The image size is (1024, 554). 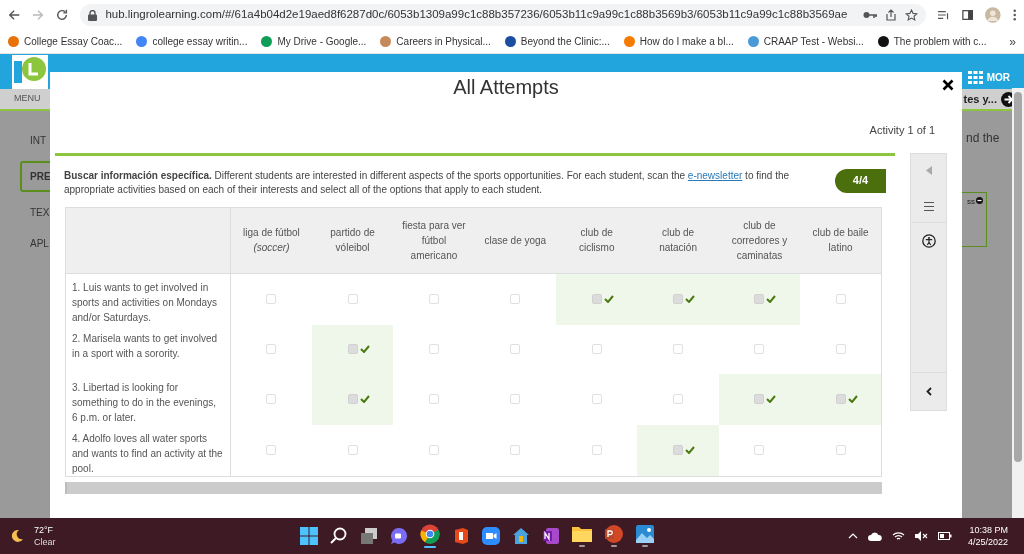 What do you see at coordinates (860, 180) in the screenshot?
I see `score-badge: 4/4` at bounding box center [860, 180].